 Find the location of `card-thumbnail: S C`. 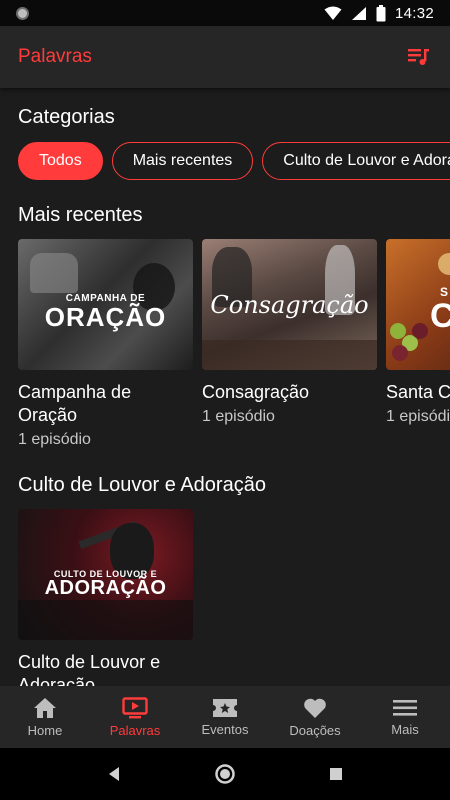

card-thumbnail: S C is located at coordinates (418, 304).